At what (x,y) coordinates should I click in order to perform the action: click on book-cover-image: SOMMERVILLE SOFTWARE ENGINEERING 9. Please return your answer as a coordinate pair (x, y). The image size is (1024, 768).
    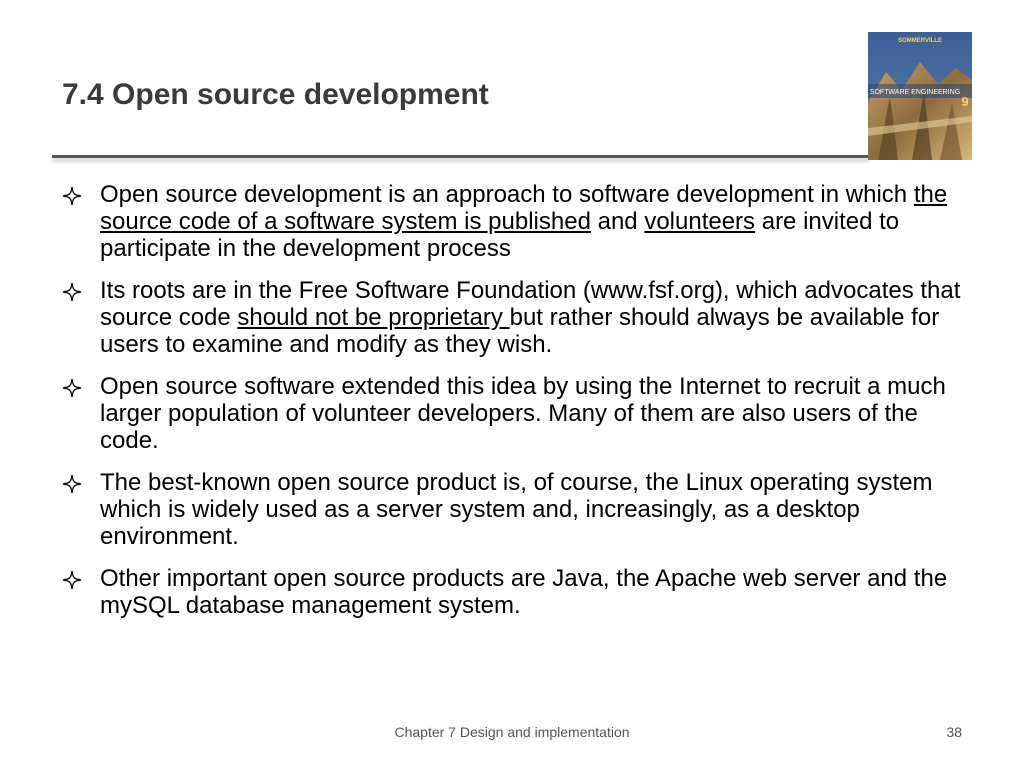
    Looking at the image, I should click on (920, 96).